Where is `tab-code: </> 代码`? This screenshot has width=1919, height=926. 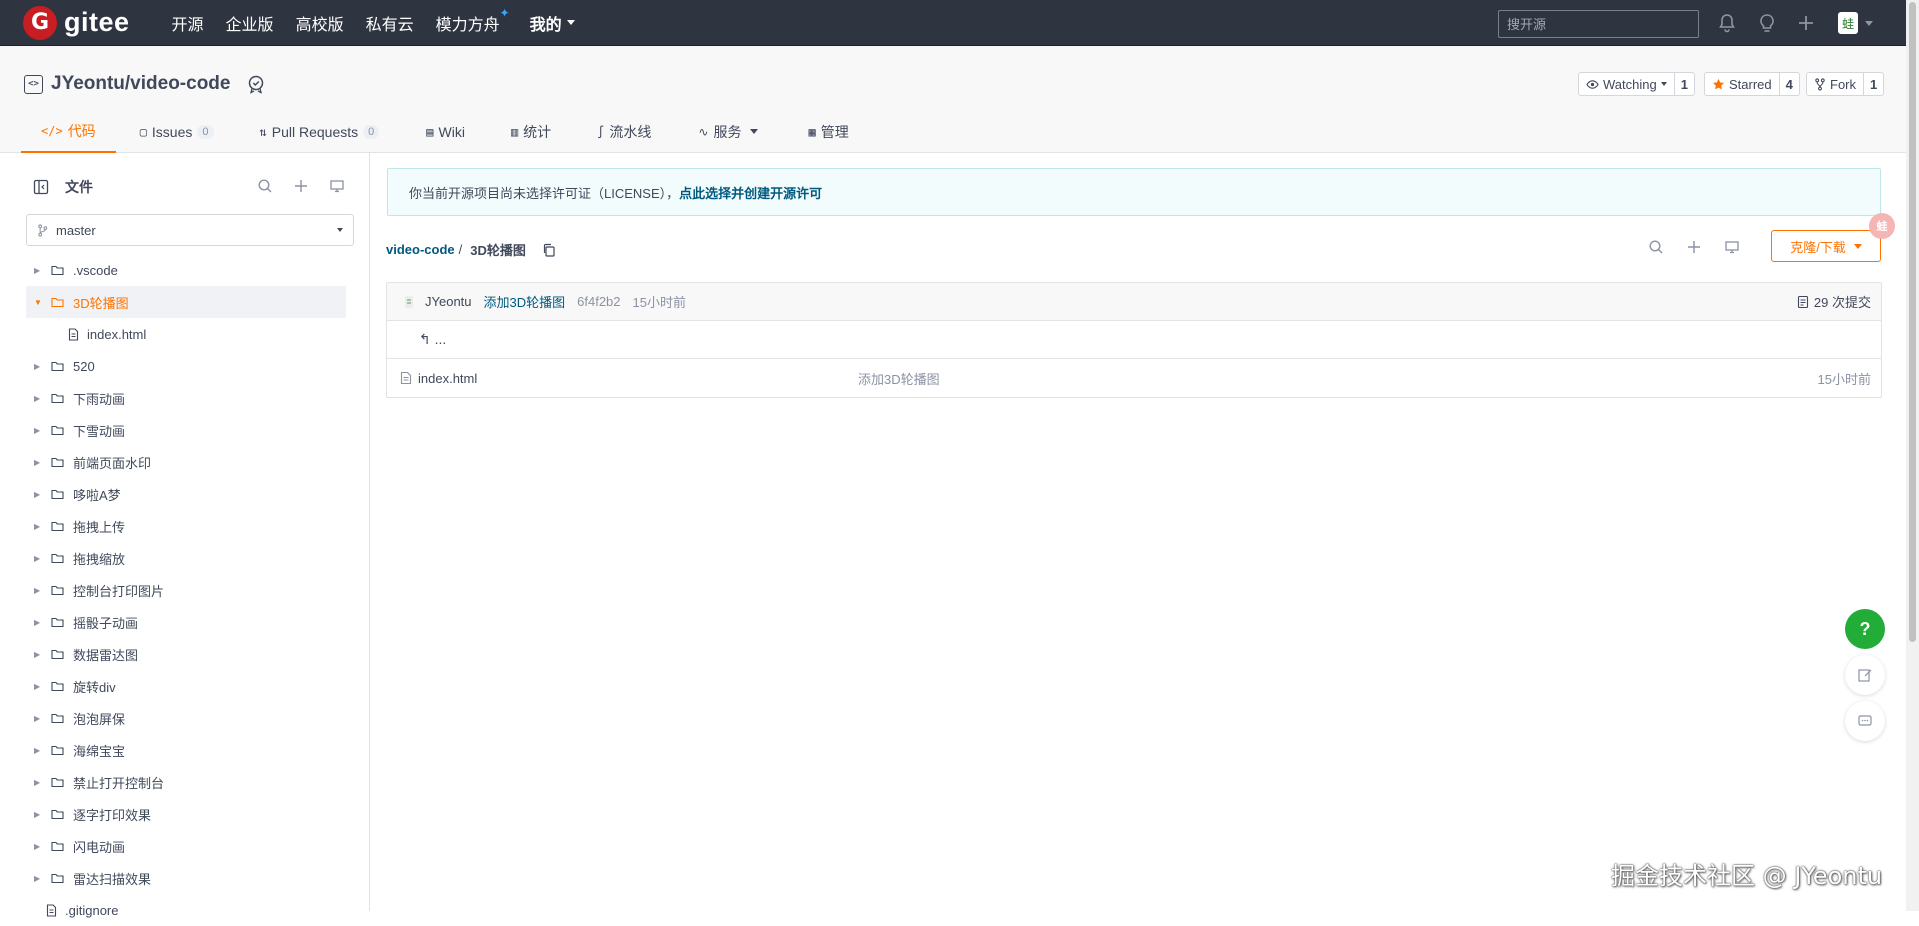
tab-code: </> 代码 is located at coordinates (68, 136).